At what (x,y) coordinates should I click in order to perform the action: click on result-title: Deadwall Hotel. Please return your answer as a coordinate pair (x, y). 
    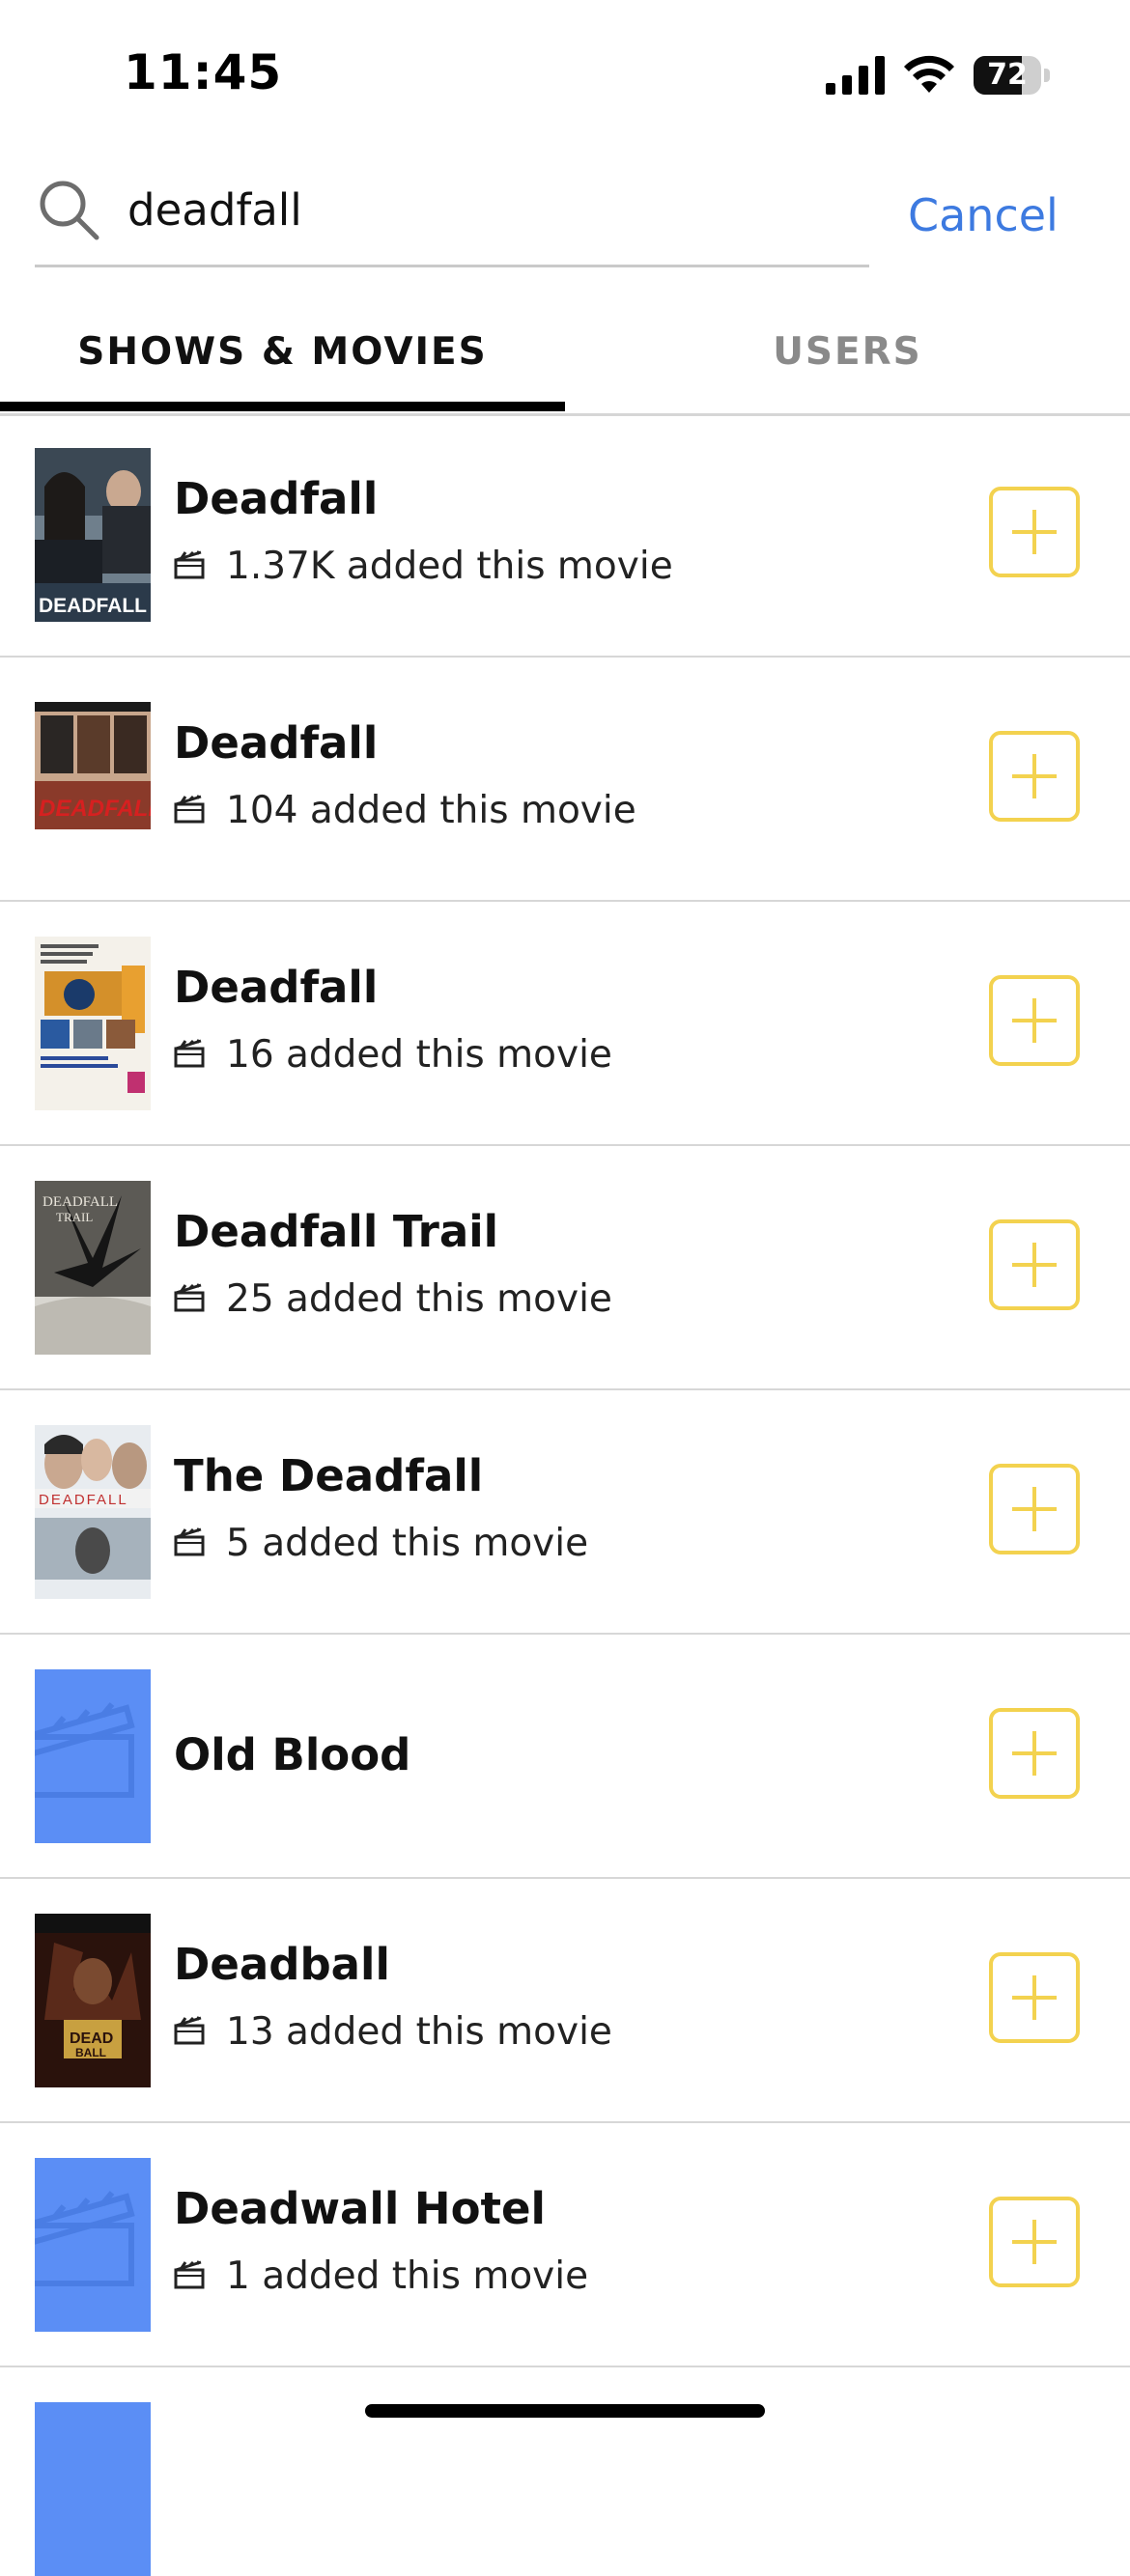
    Looking at the image, I should click on (360, 2208).